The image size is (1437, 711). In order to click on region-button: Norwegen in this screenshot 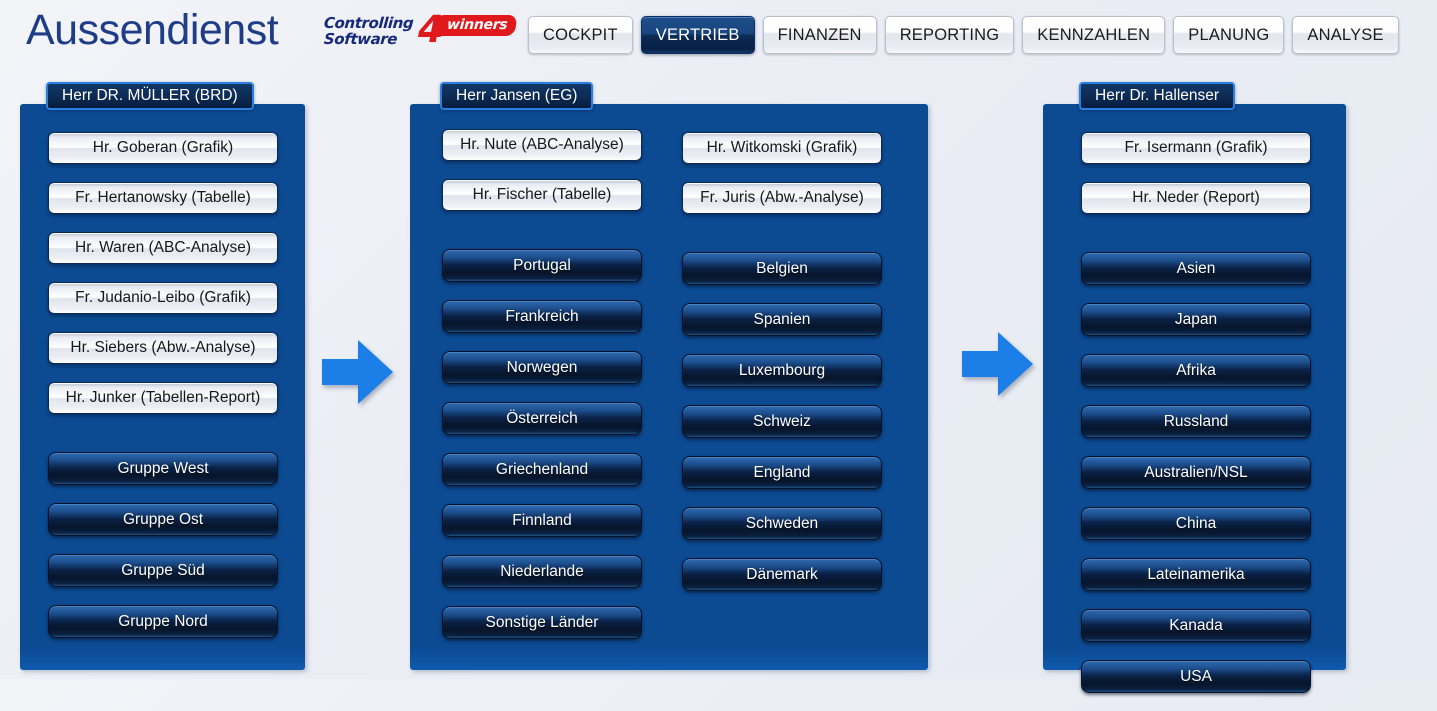, I will do `click(542, 367)`.